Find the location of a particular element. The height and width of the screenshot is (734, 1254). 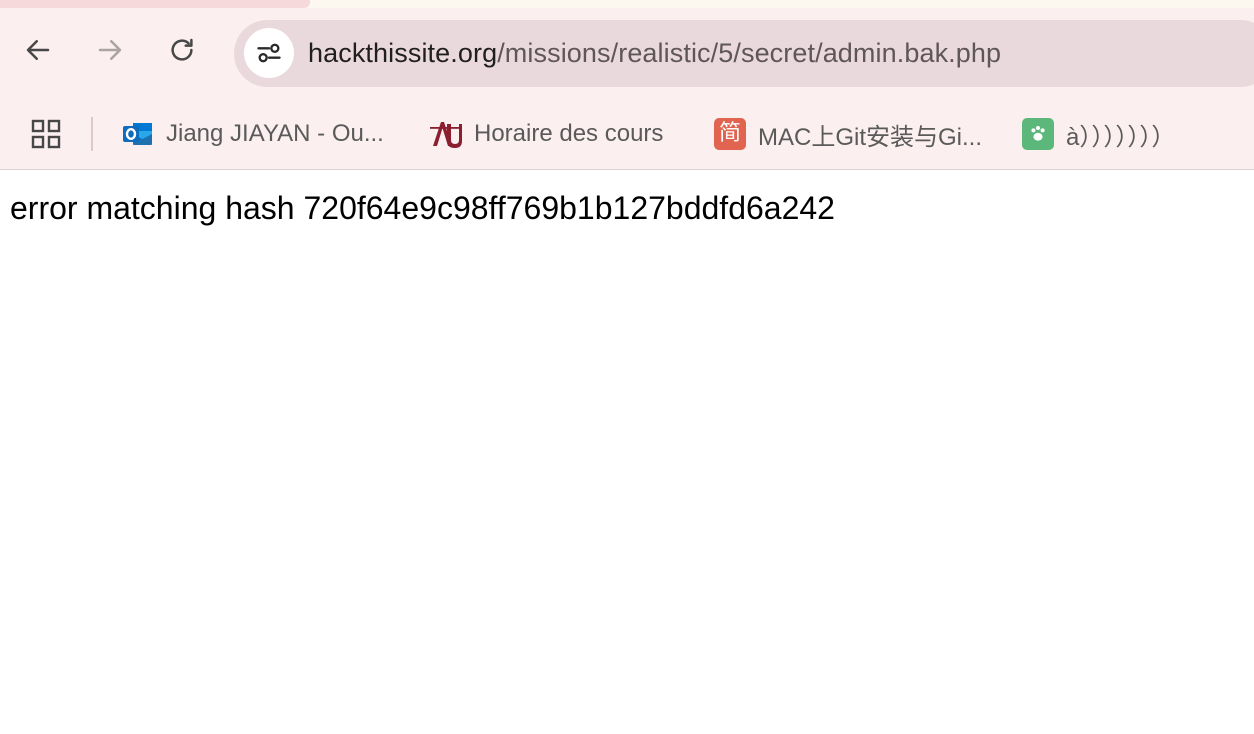

tune-icon is located at coordinates (269, 53).